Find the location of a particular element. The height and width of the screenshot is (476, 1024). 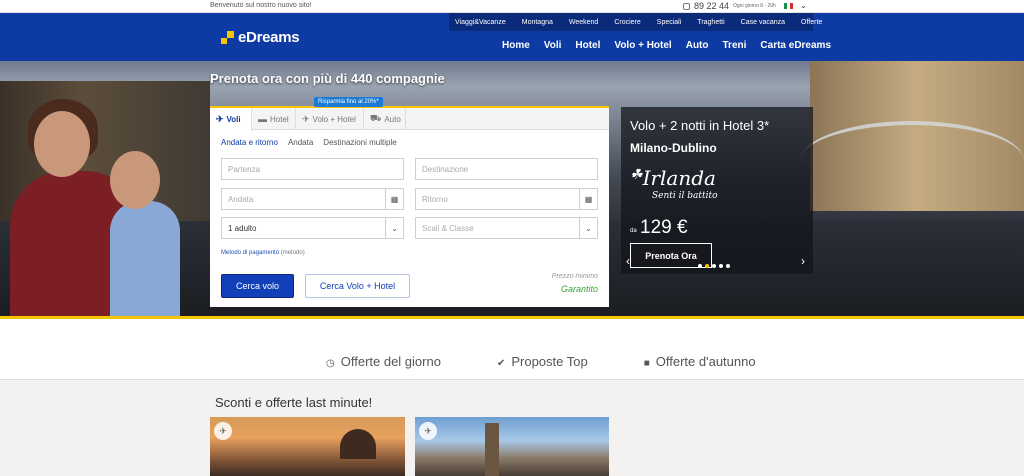

return-date-input: Ritorno ▦ is located at coordinates (506, 199).